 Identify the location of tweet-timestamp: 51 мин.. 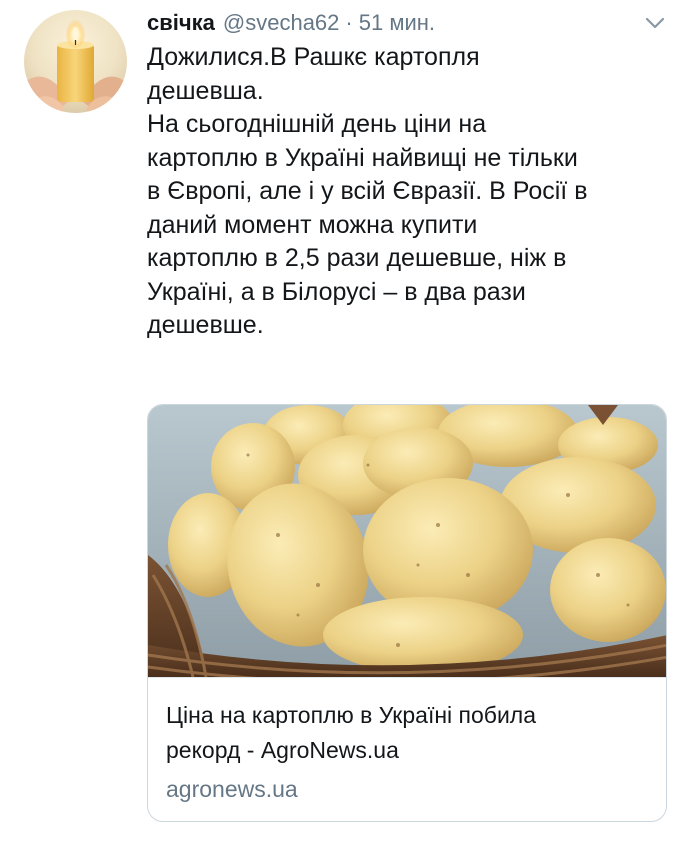
(397, 23).